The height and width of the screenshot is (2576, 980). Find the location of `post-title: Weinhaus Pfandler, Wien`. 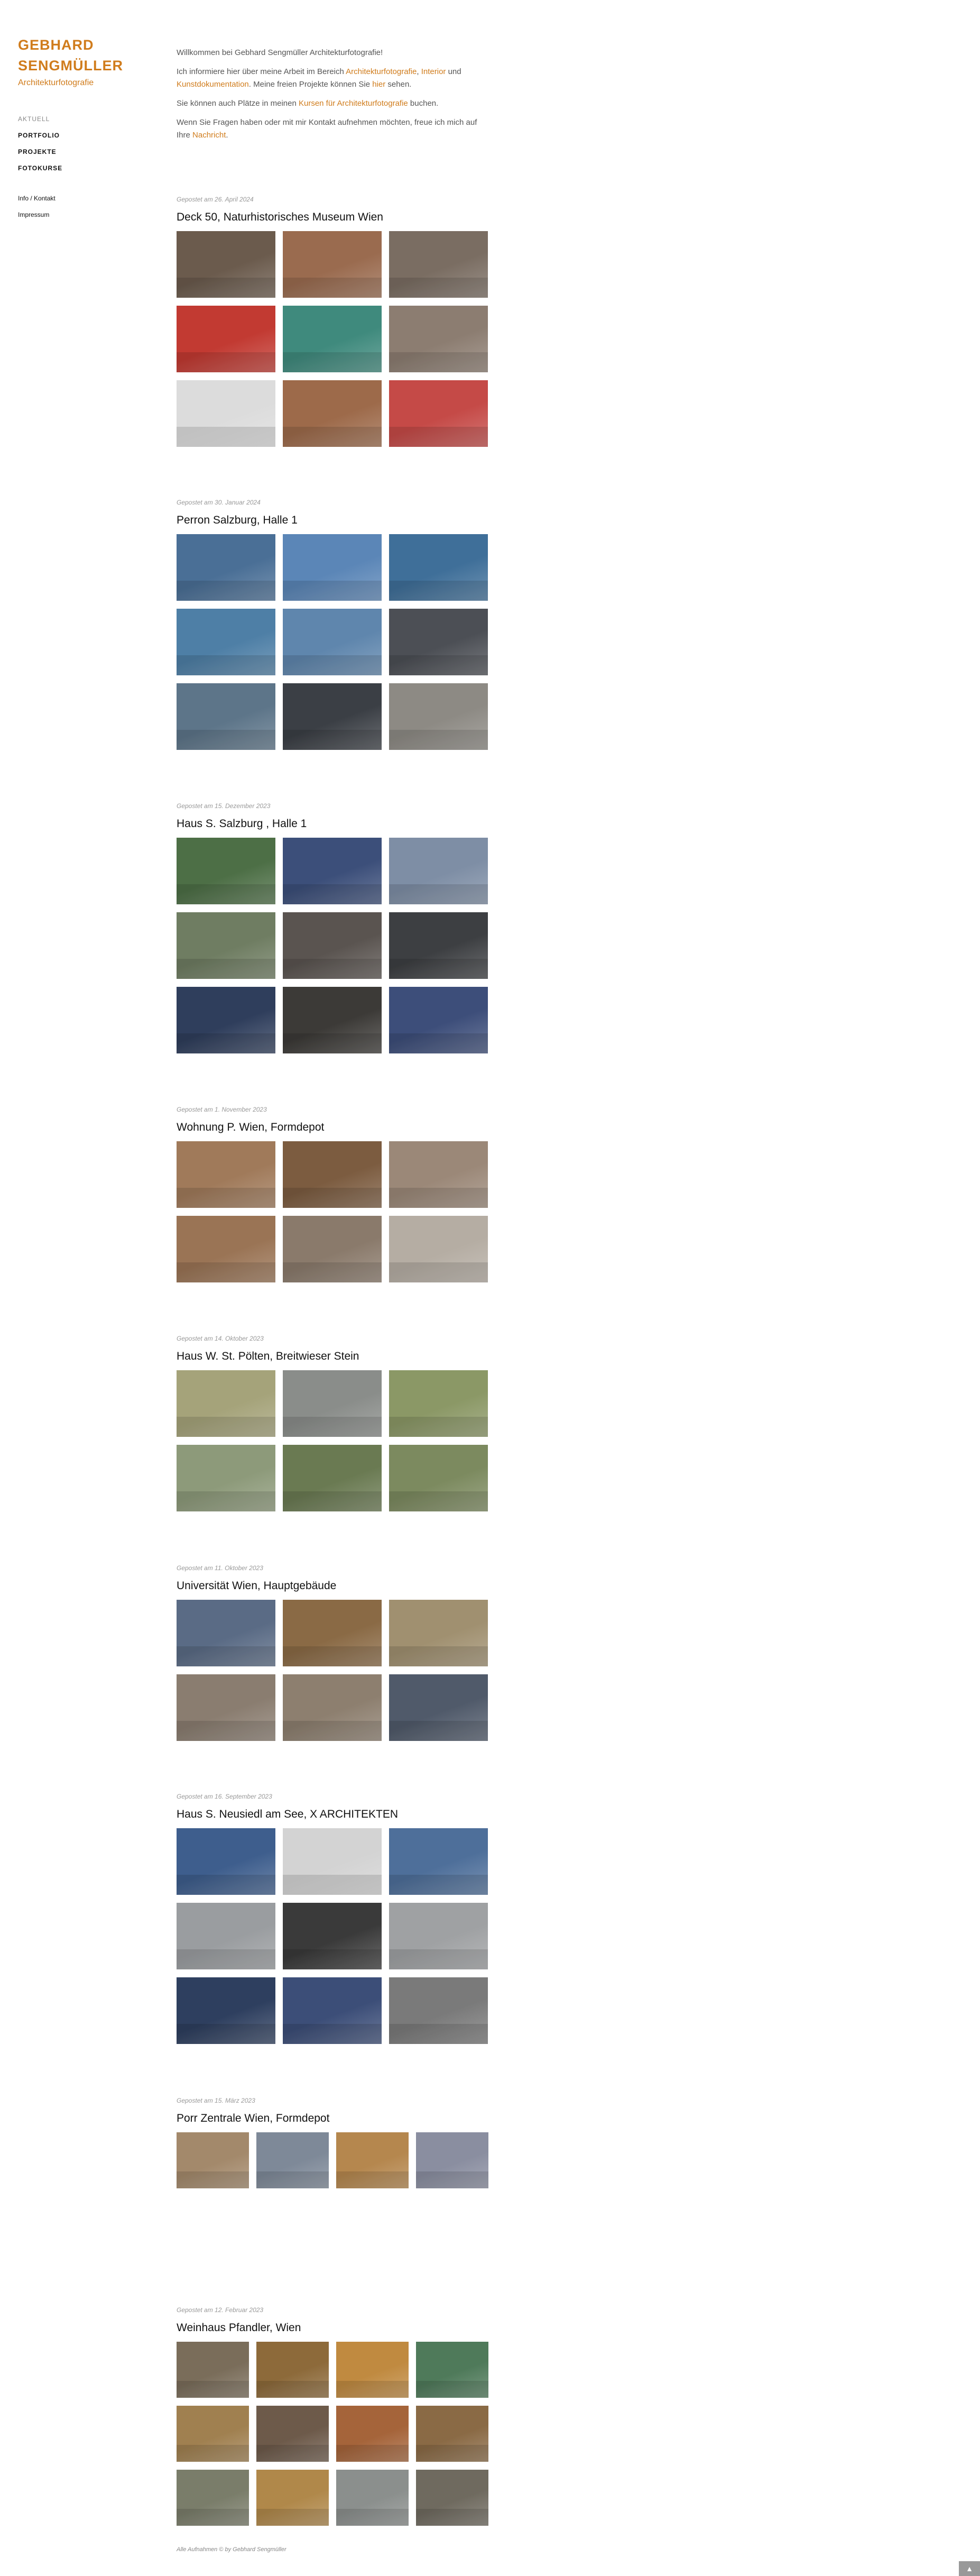

post-title: Weinhaus Pfandler, Wien is located at coordinates (332, 2328).